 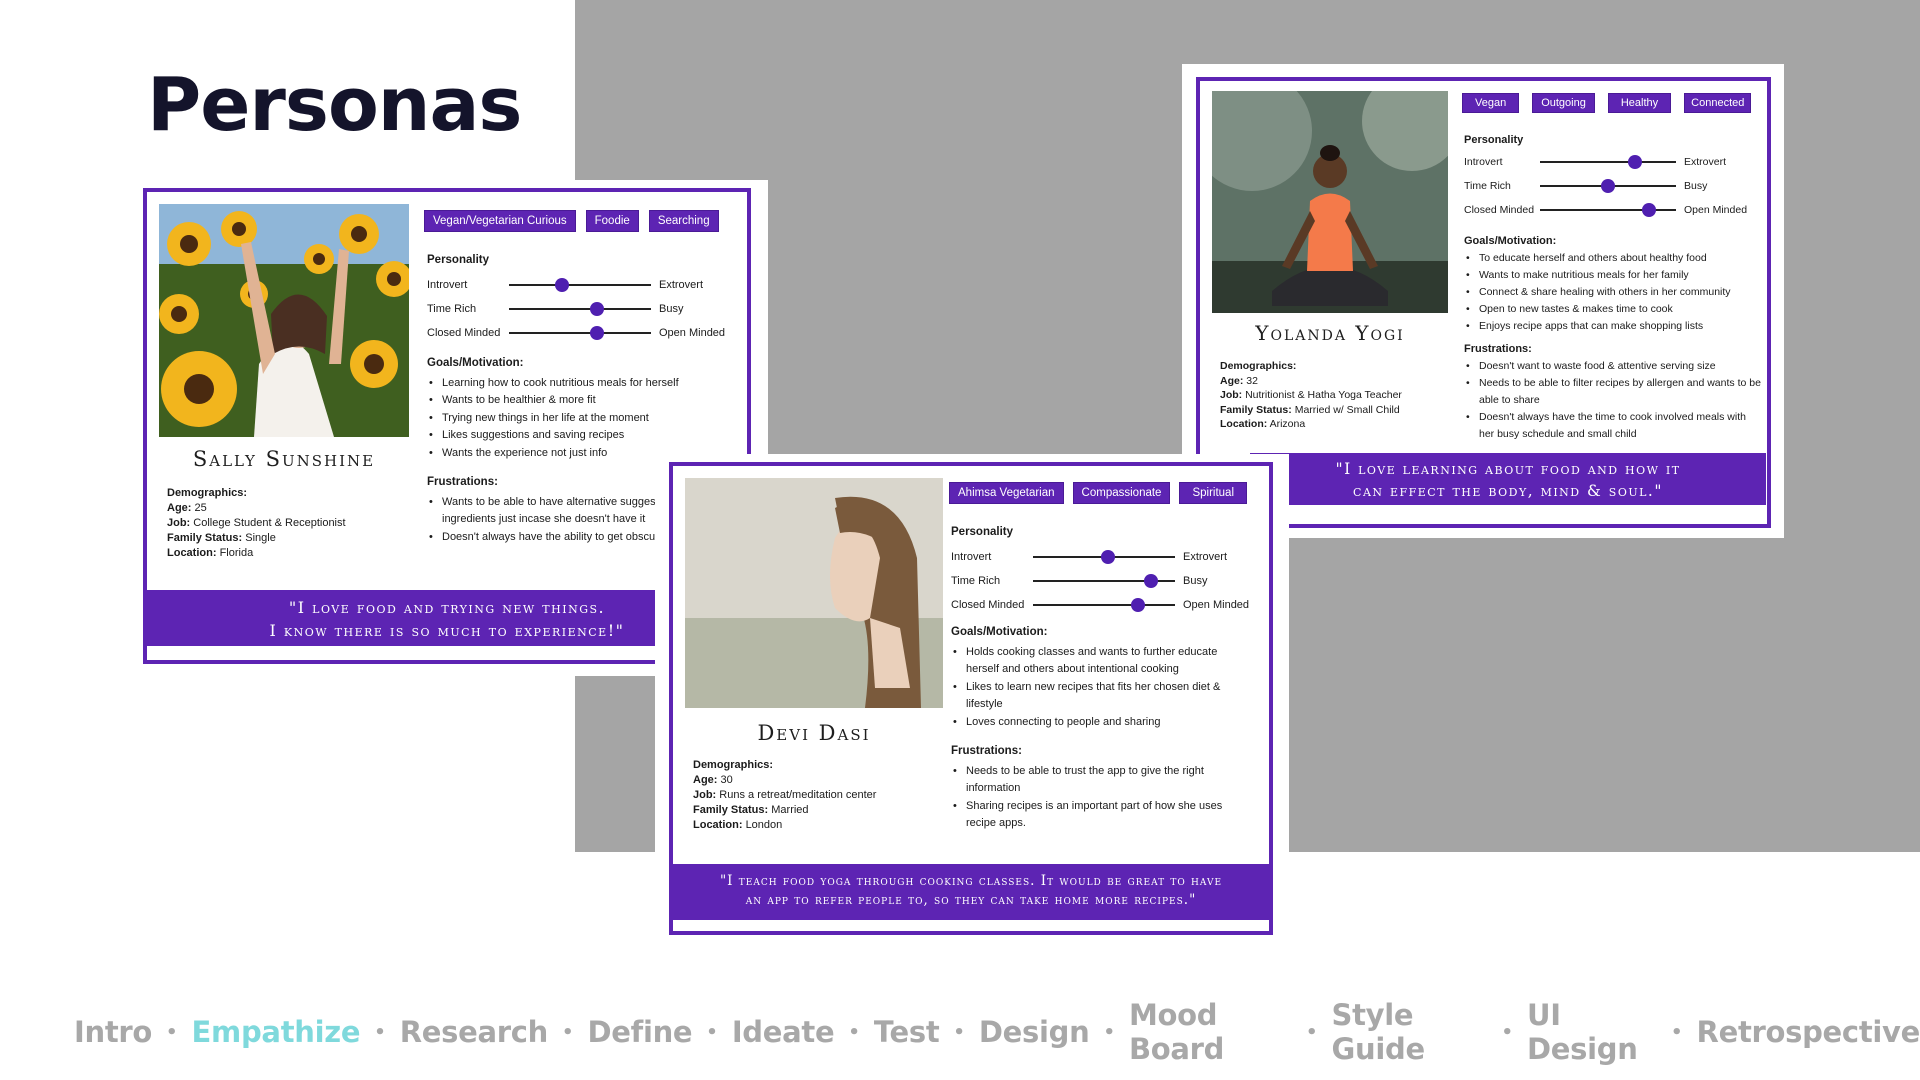 What do you see at coordinates (1410, 1032) in the screenshot?
I see `nav-item-style-guide: Style Guide` at bounding box center [1410, 1032].